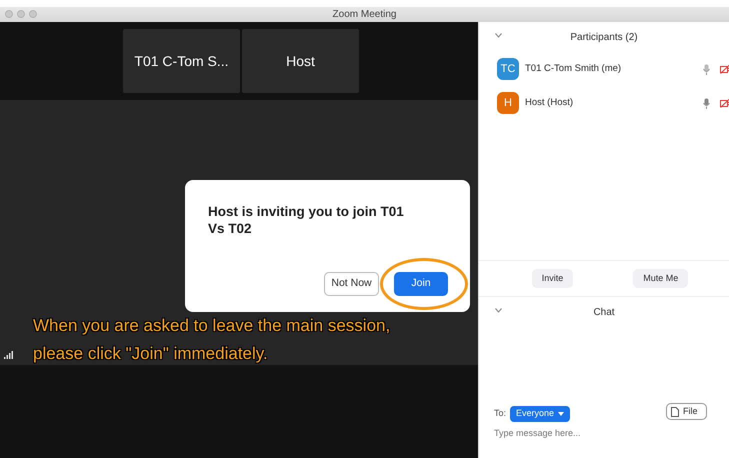 Image resolution: width=729 pixels, height=458 pixels. I want to click on panel-title: Chat, so click(604, 313).